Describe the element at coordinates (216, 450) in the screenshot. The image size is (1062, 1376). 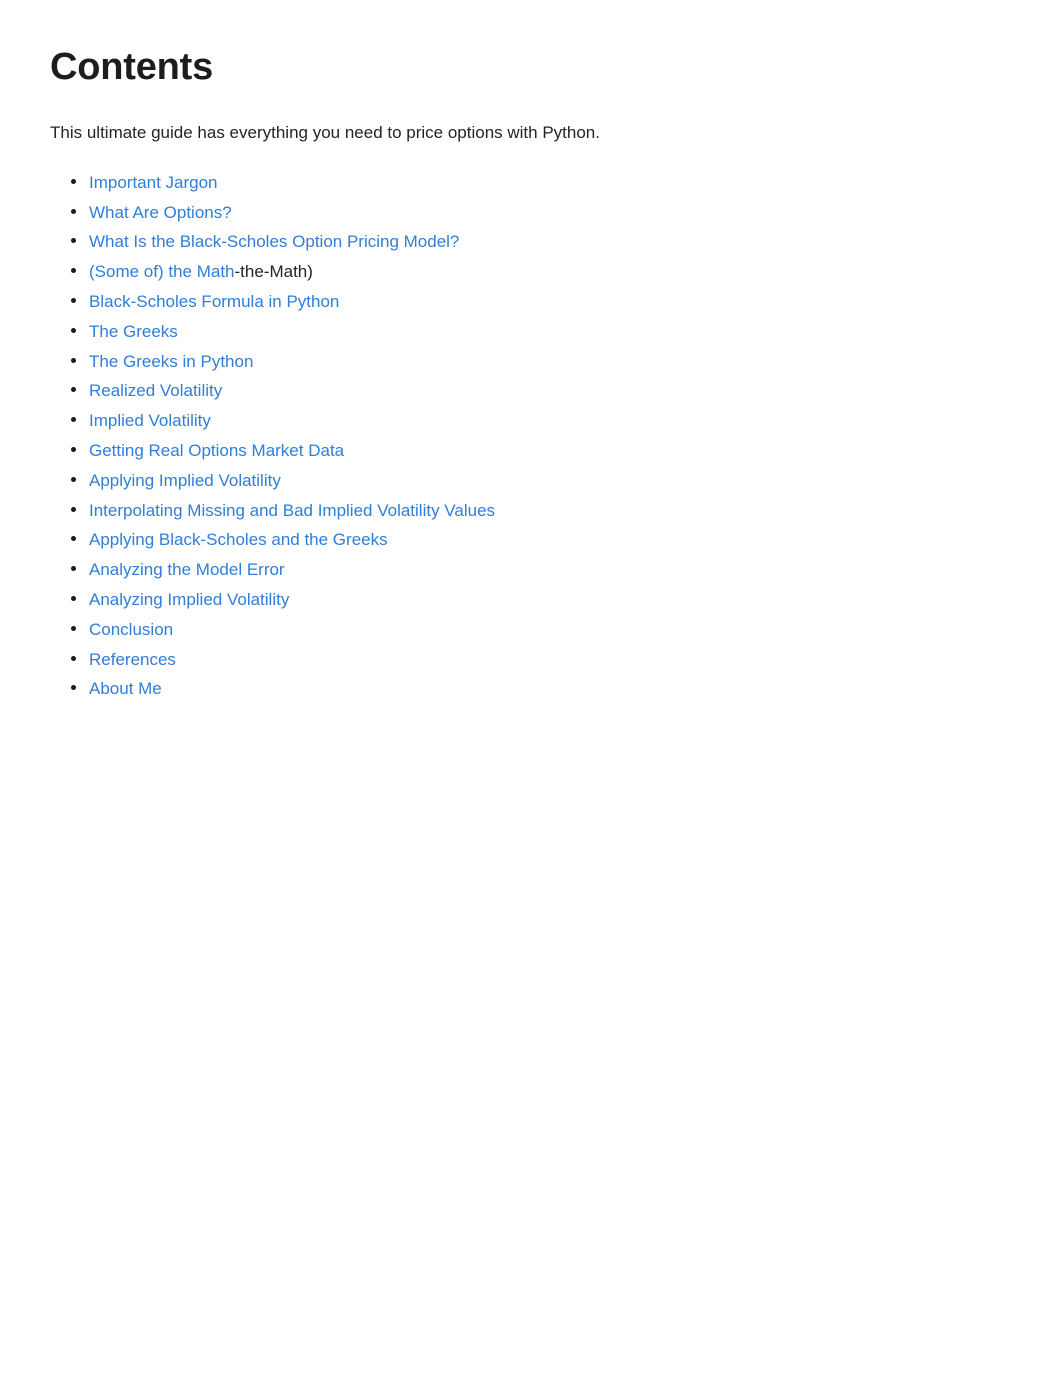
I see `toc-link: Getting Real Options Market Data` at that location.